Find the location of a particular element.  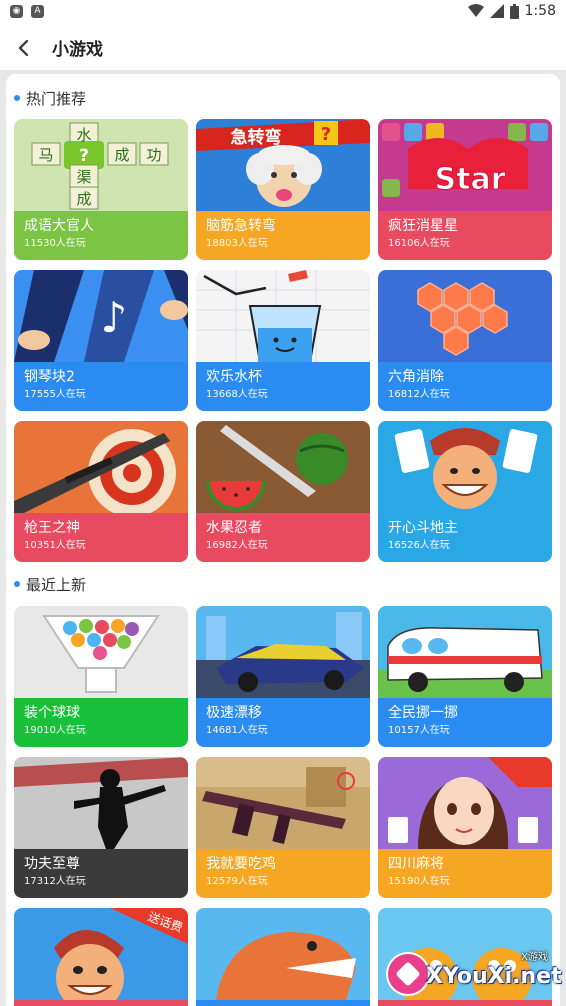

brain-teaser-image: 急转弯 ? is located at coordinates (283, 165).